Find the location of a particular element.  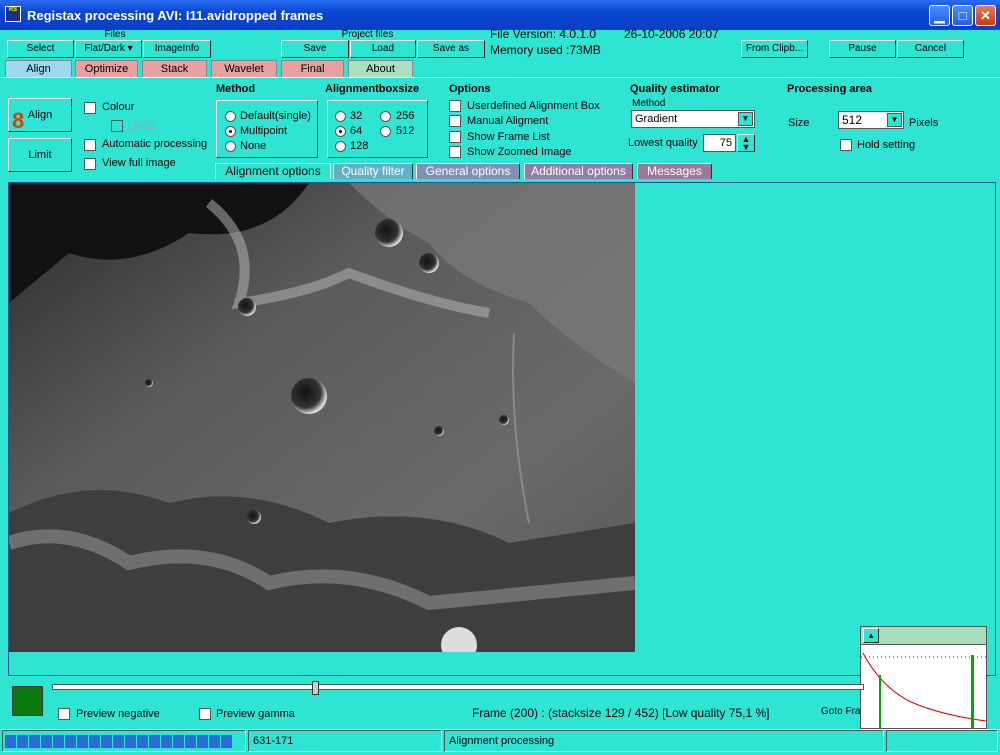

preview-gamma-label: Preview gamma is located at coordinates (255, 714).